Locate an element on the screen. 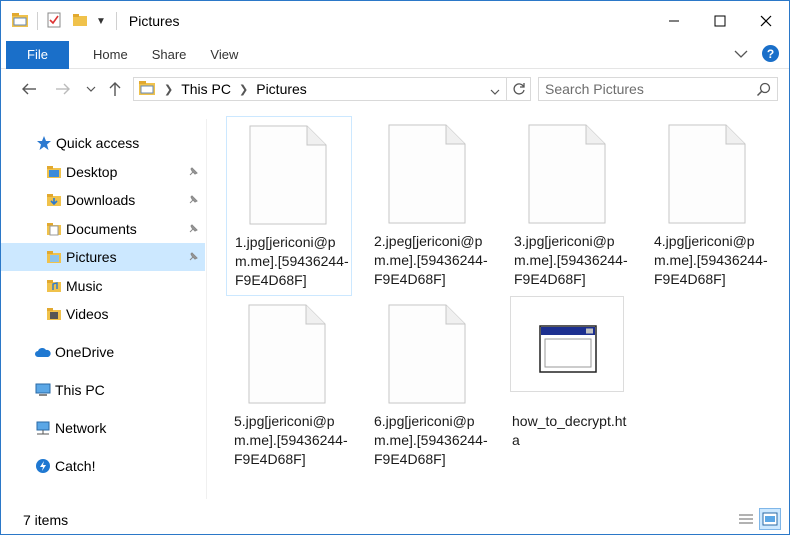  recent-locations-button is located at coordinates (91, 89).